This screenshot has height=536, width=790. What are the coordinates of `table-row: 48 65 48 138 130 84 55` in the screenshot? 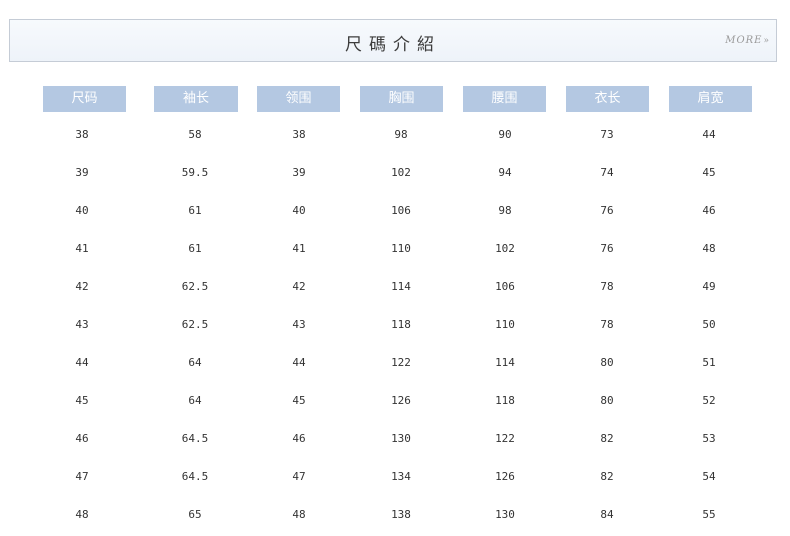 It's located at (395, 515).